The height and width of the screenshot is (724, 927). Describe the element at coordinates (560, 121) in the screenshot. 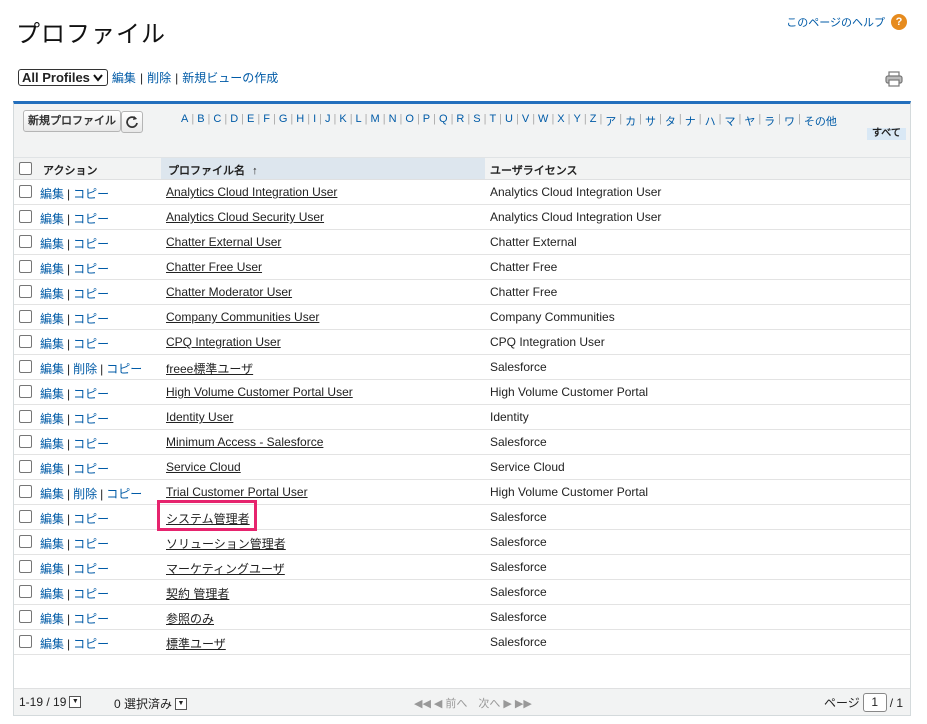

I see `alphabet-letter: X` at that location.